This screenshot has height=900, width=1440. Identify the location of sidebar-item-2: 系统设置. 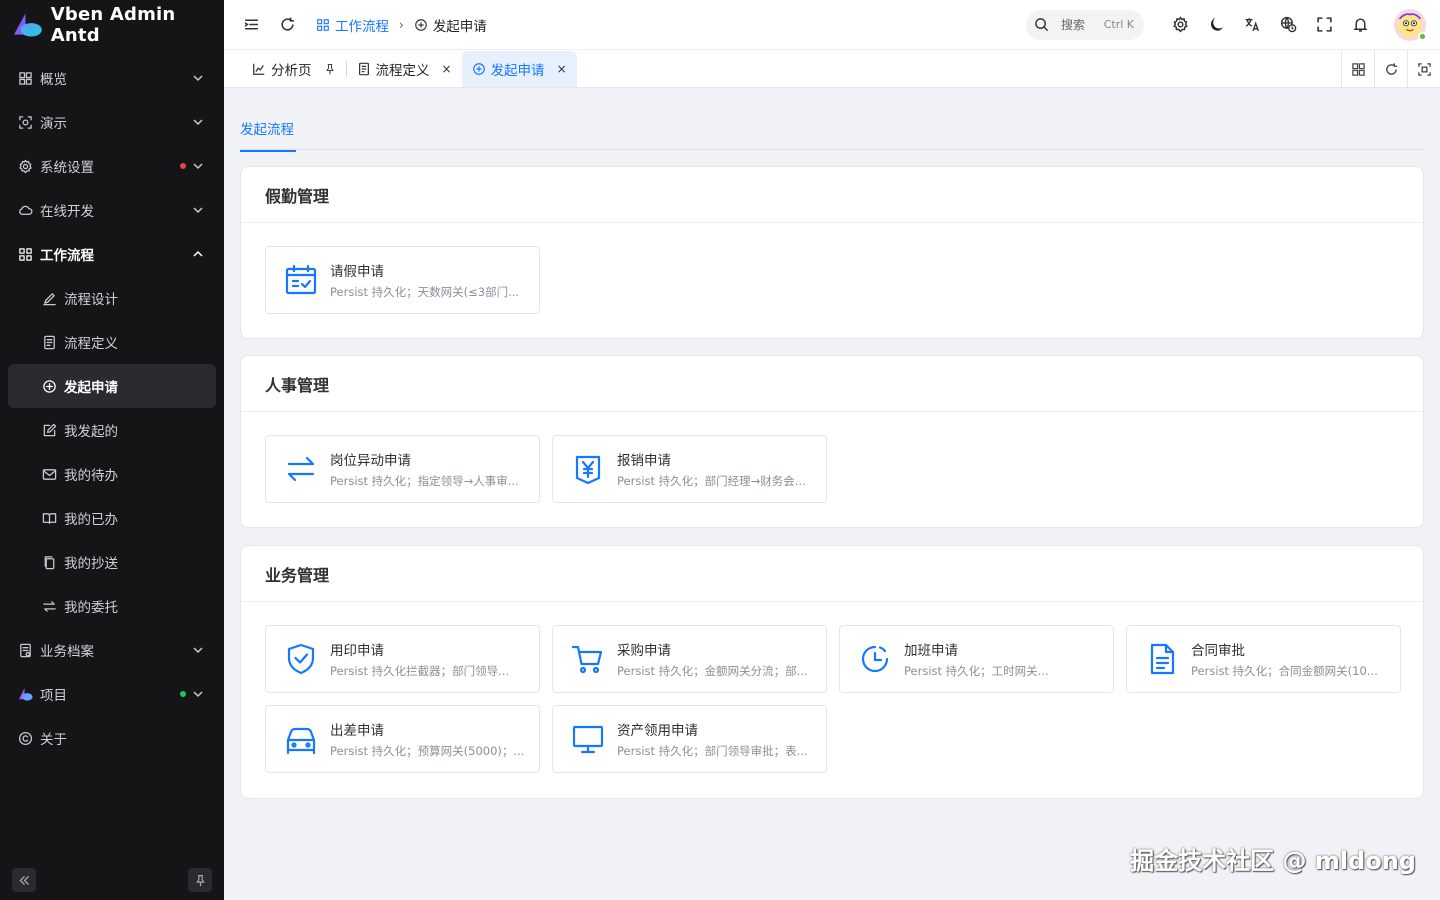
(112, 166).